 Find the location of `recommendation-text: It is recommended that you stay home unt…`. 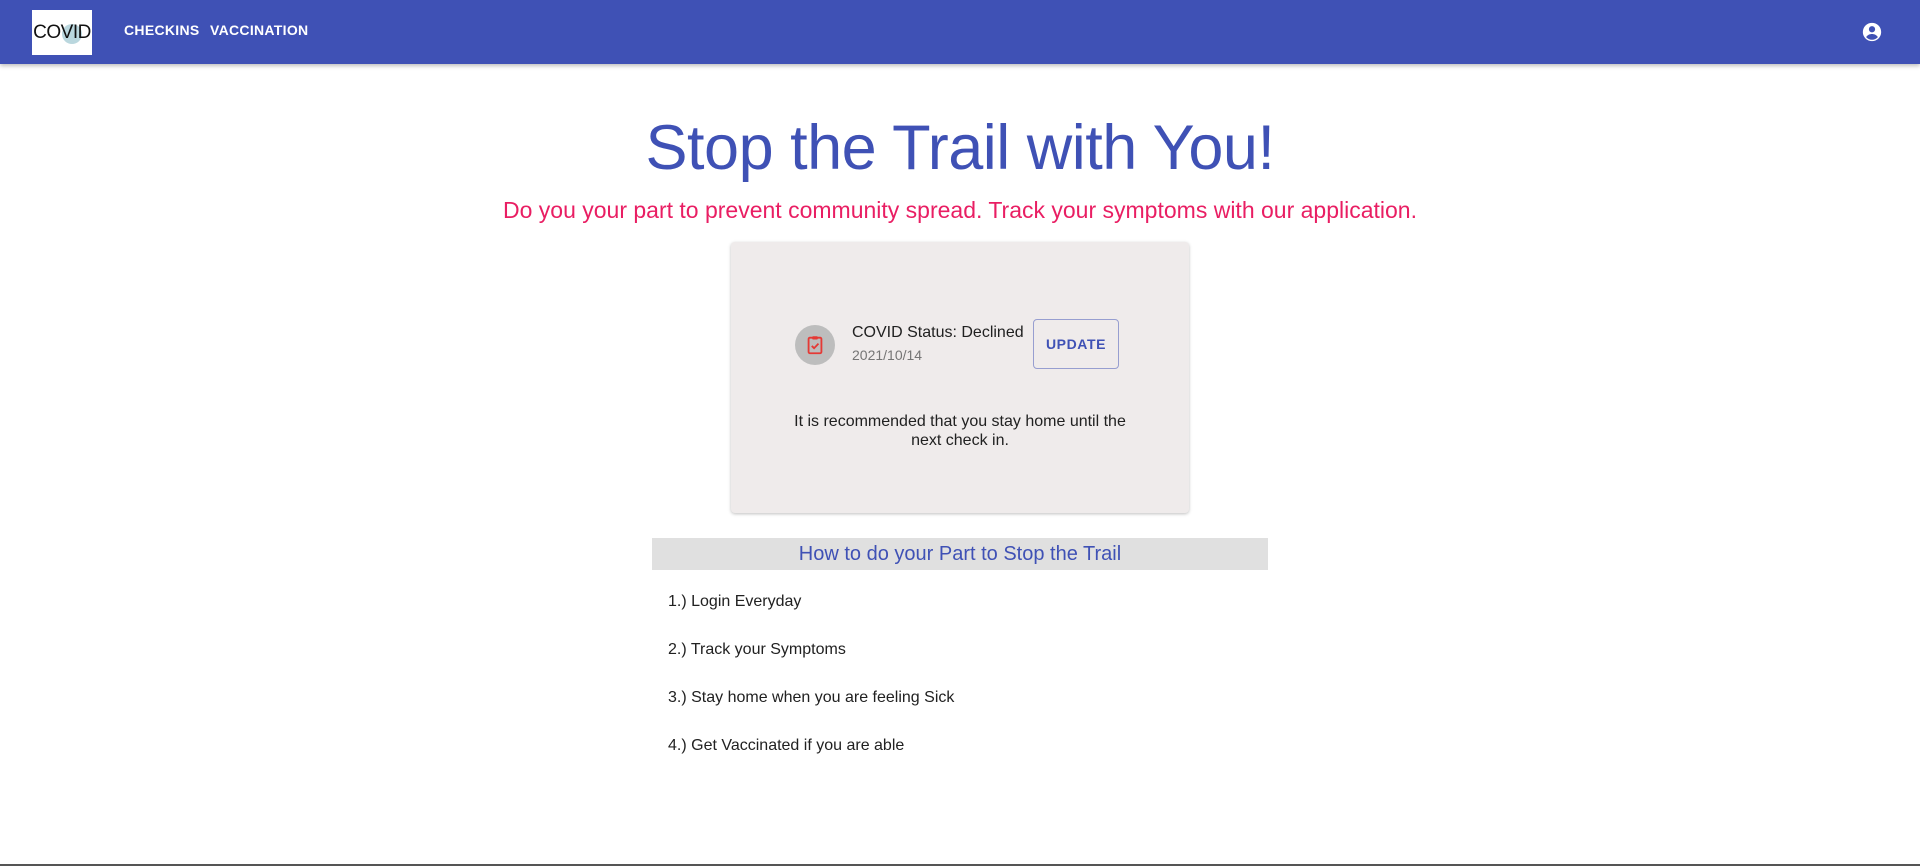

recommendation-text: It is recommended that you stay home unt… is located at coordinates (960, 431).